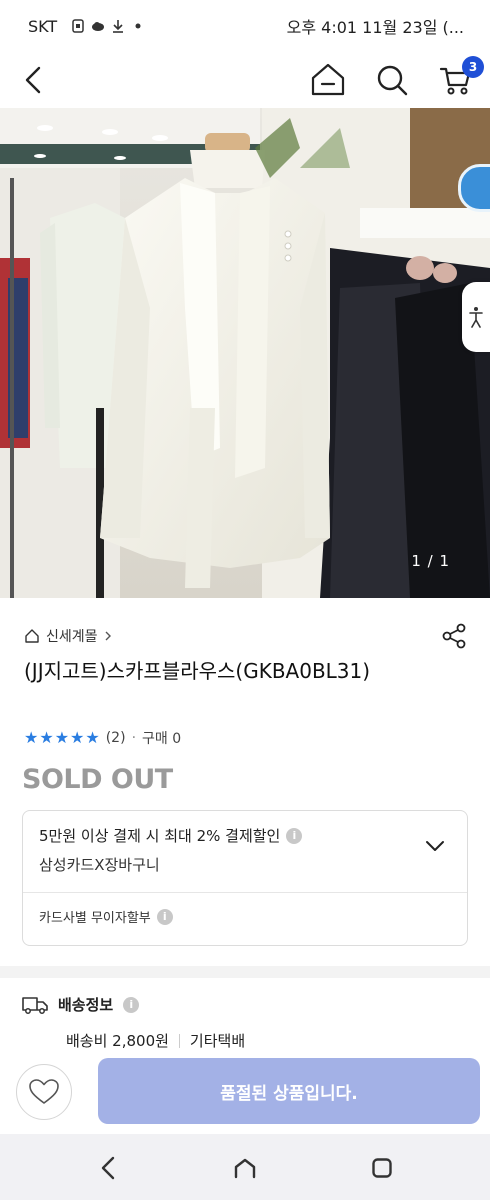 The height and width of the screenshot is (1200, 490). What do you see at coordinates (86, 1005) in the screenshot?
I see `delivery-heading-text: 배송정보` at bounding box center [86, 1005].